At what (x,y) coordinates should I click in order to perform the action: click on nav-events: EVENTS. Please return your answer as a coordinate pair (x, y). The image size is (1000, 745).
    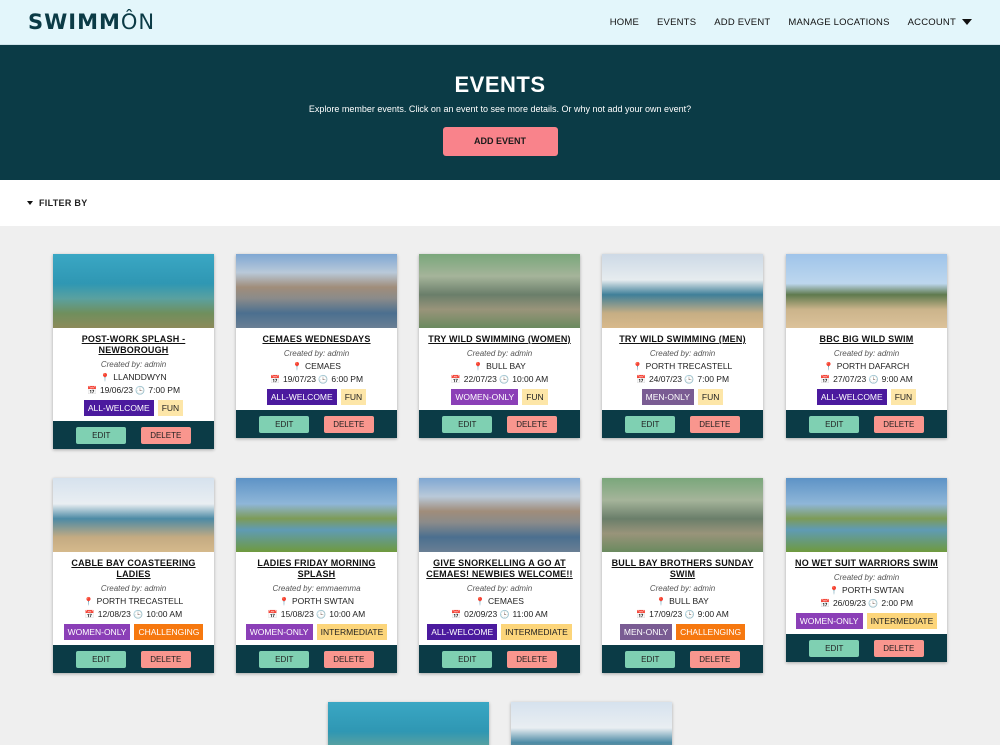
    Looking at the image, I should click on (676, 22).